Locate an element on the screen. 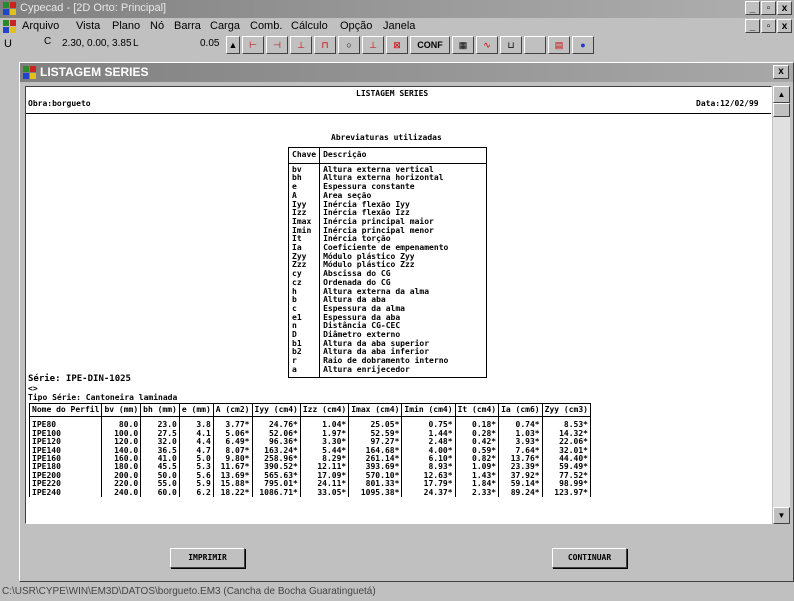 Image resolution: width=794 pixels, height=601 pixels. app-title-bar: Cypecad - [2D Orto: Principal] _ ▫ x is located at coordinates (397, 9).